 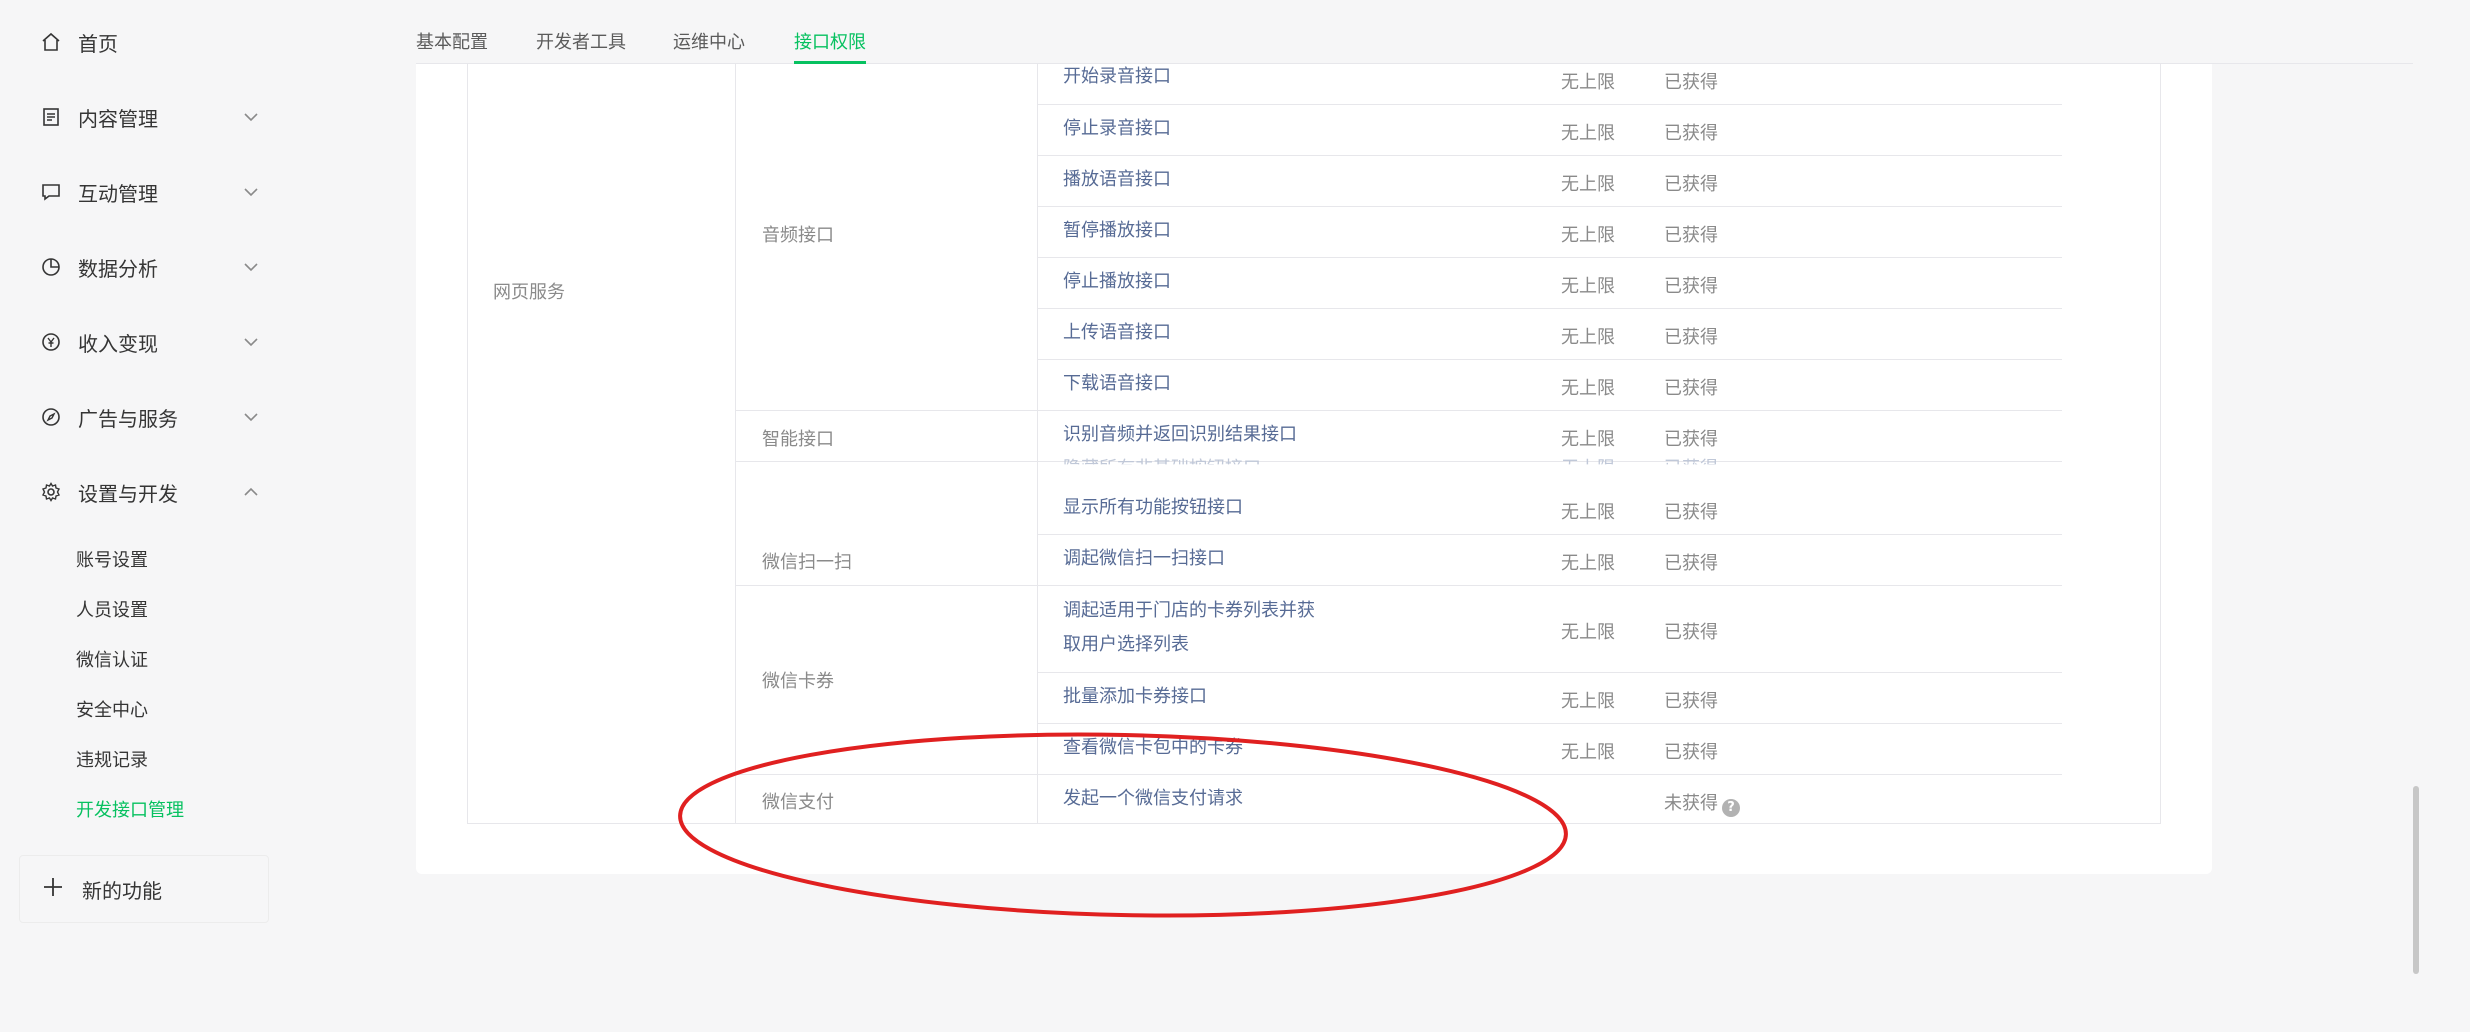 What do you see at coordinates (1117, 128) in the screenshot?
I see `api-name: 停止录音接口` at bounding box center [1117, 128].